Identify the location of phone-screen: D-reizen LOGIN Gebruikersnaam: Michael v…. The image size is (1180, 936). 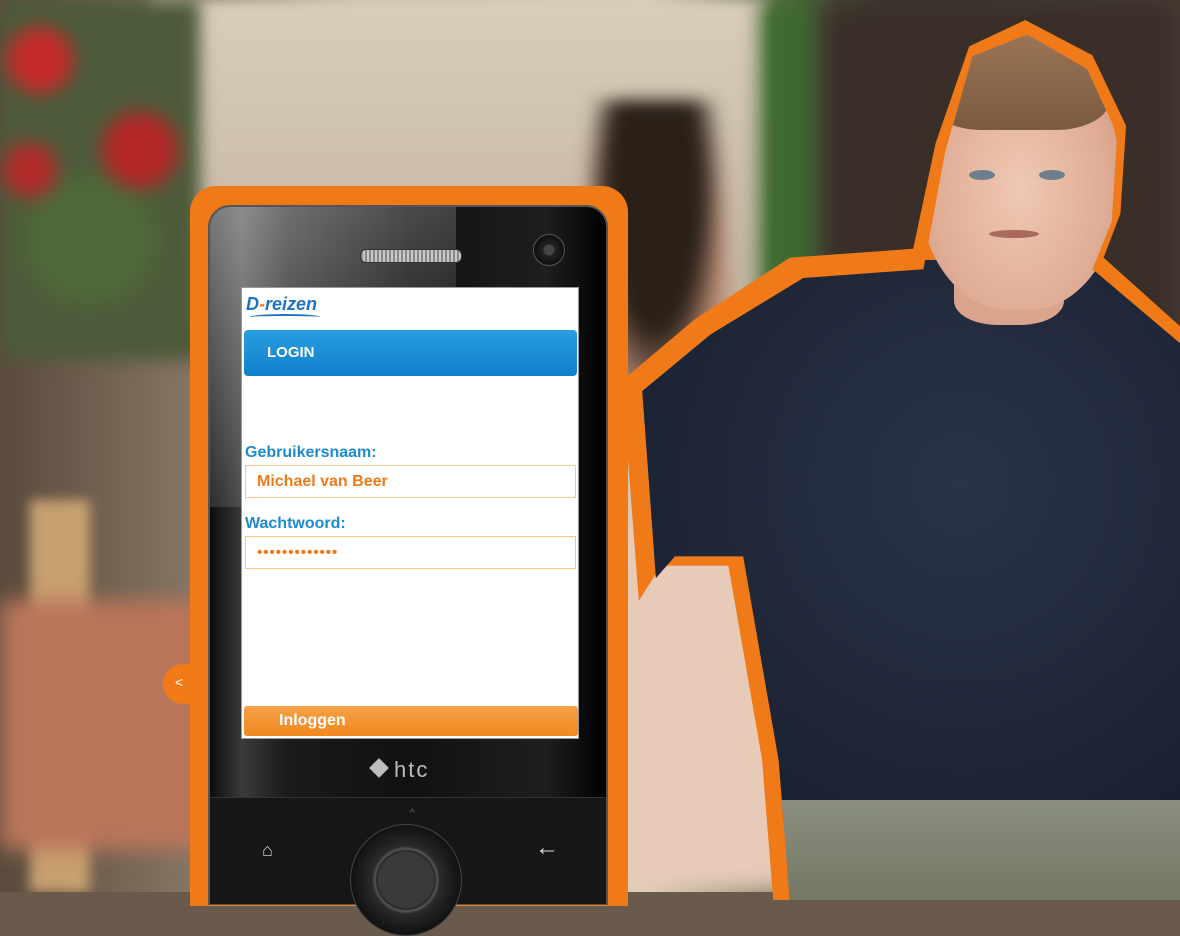
(410, 513).